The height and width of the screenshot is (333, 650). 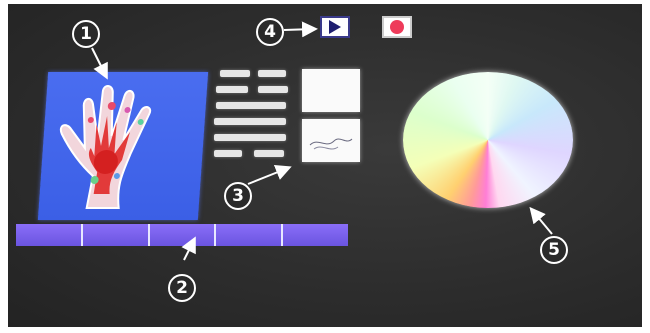 I want to click on callout-2-arrow, so click(x=188, y=248).